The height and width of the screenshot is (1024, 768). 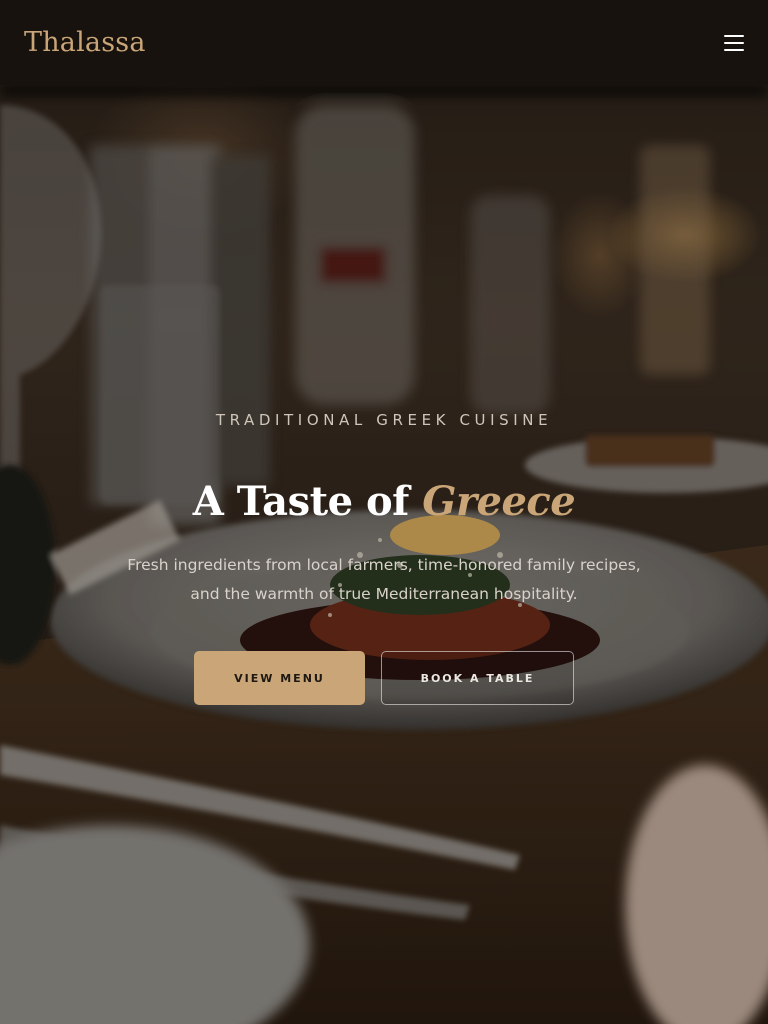 I want to click on view-menu-button: VIEW MENU, so click(x=279, y=678).